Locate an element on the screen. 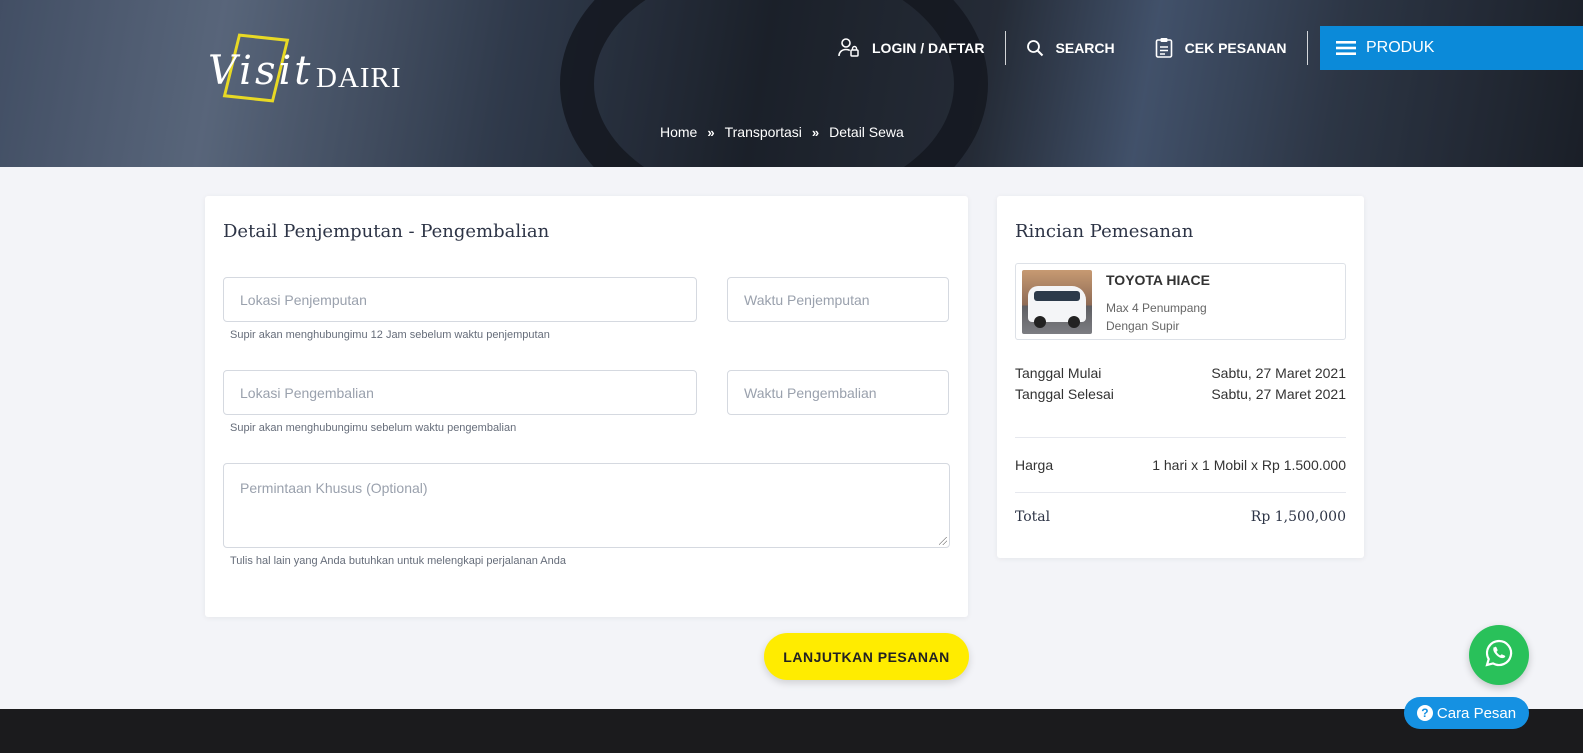  cek-pesanan-link: CEK PESANAN is located at coordinates (1221, 48).